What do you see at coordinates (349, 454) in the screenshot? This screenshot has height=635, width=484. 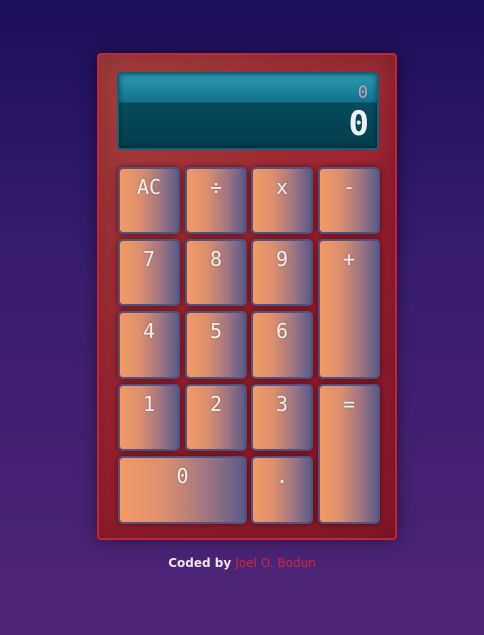 I see `equals-button: =` at bounding box center [349, 454].